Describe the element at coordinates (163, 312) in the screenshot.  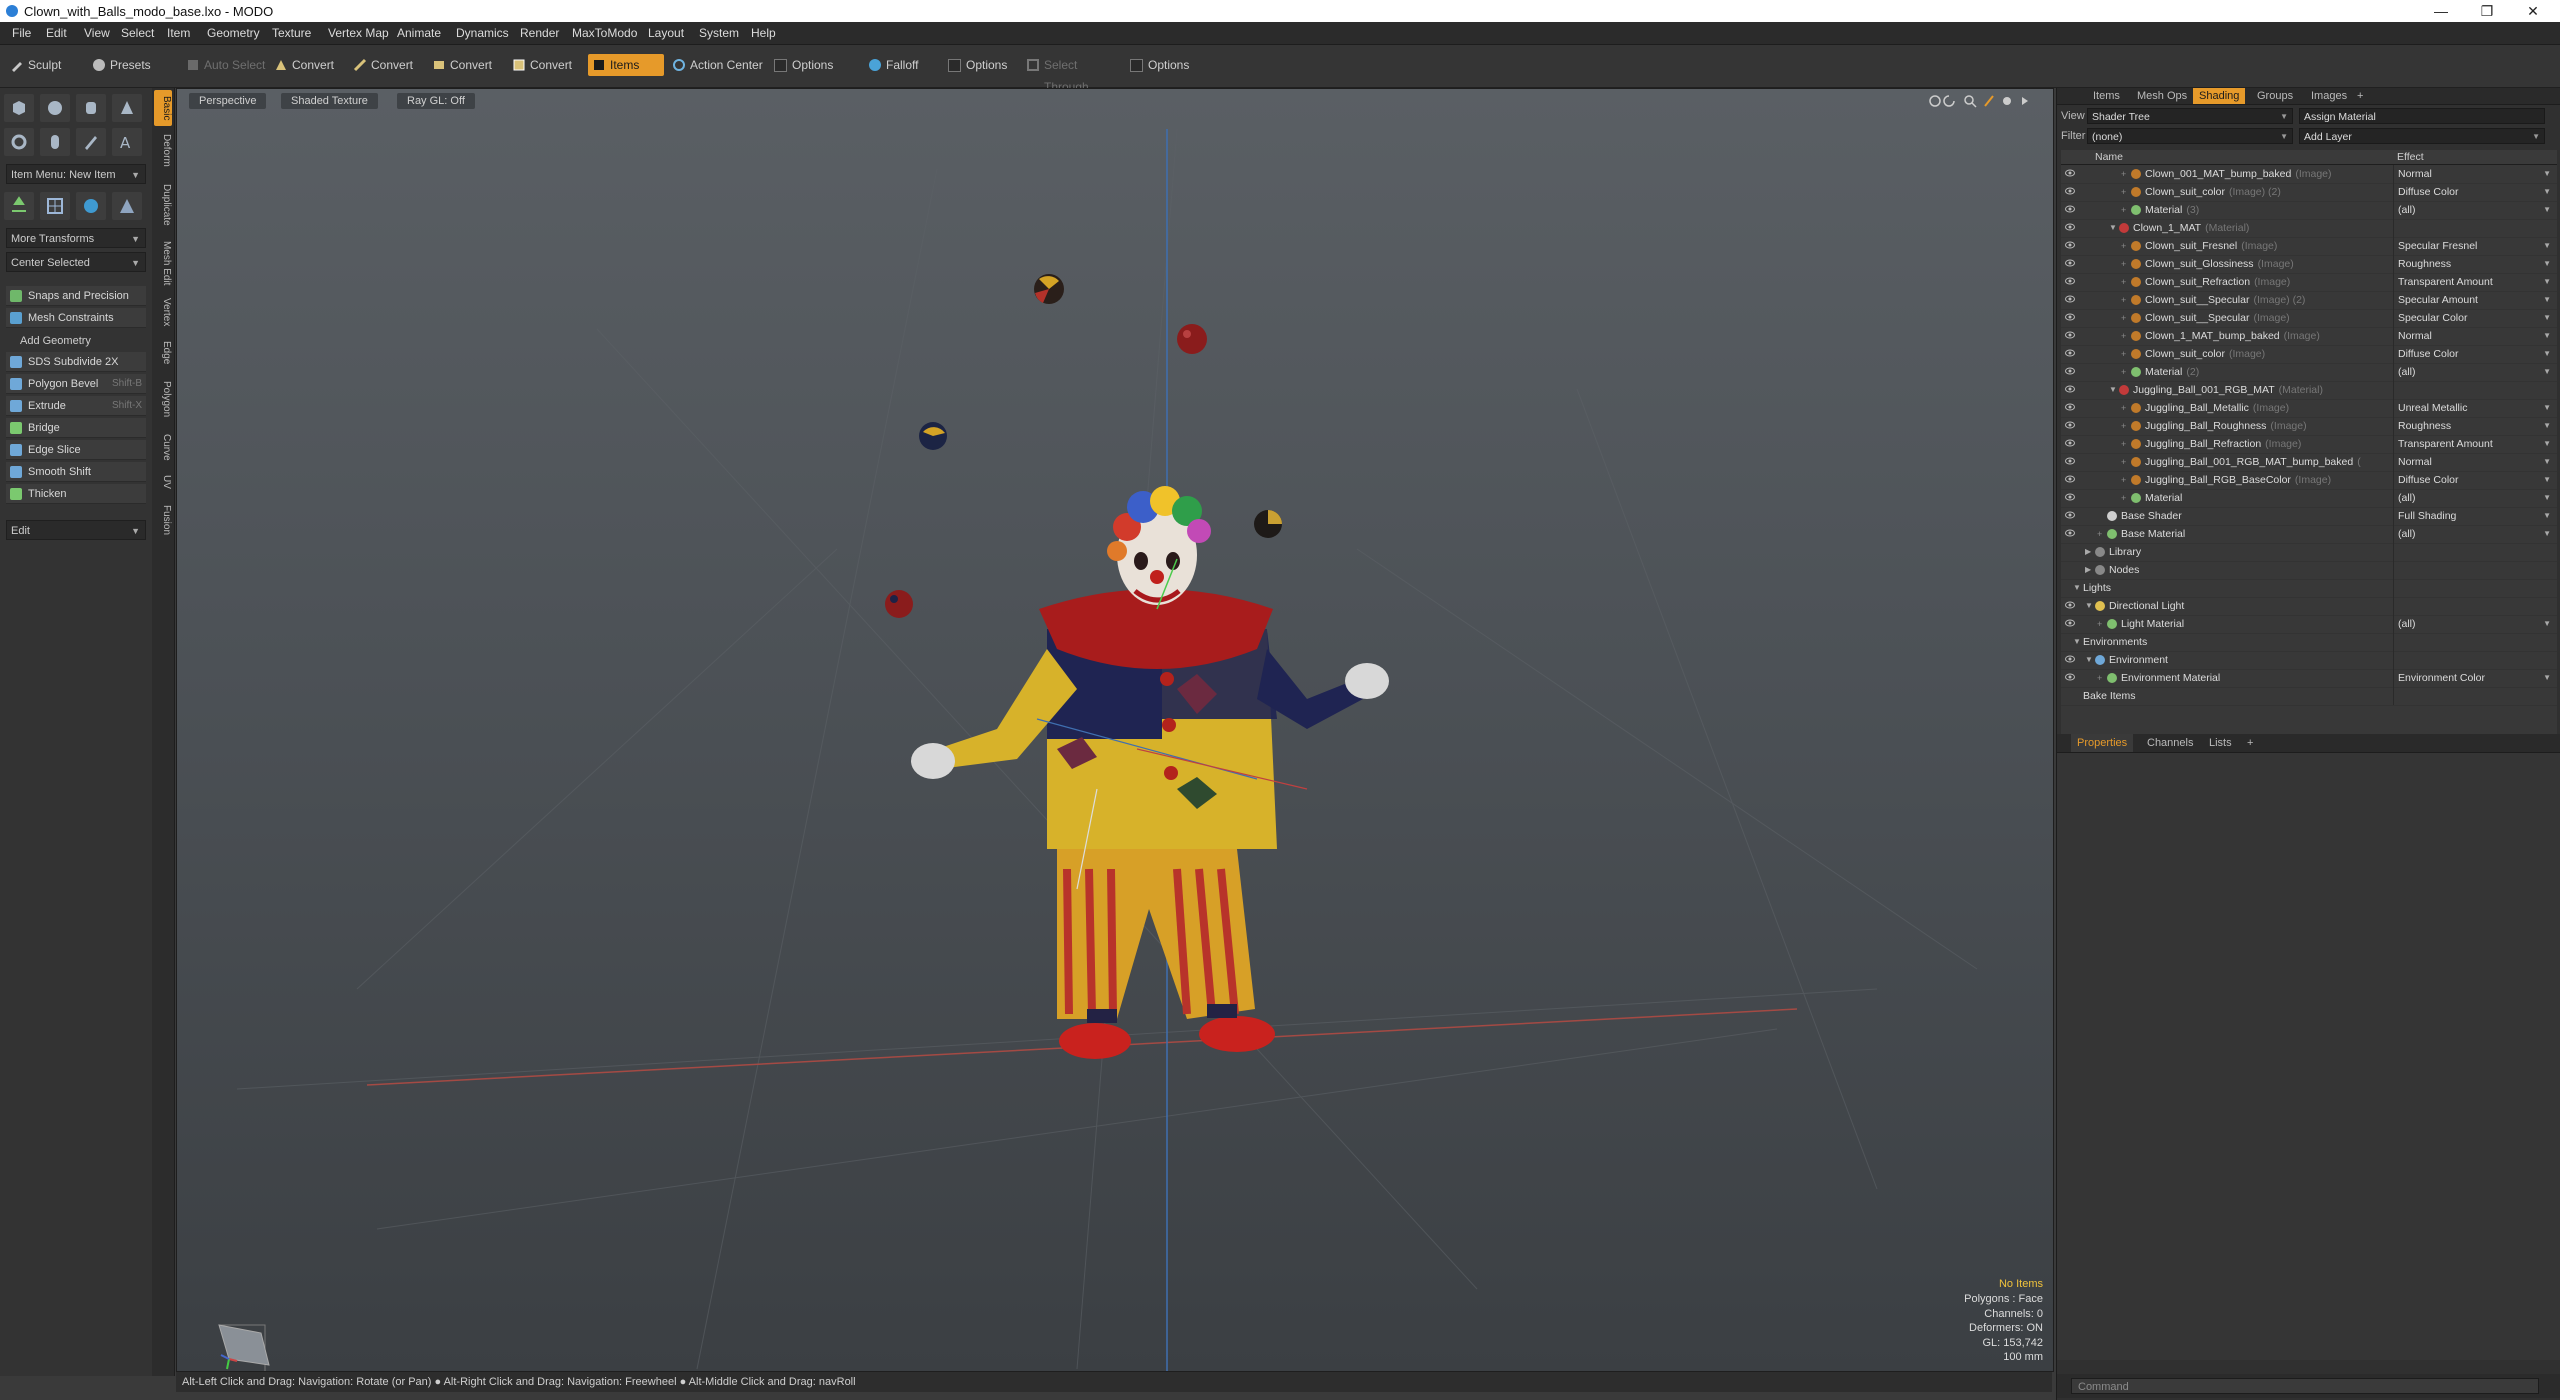
I see `tab-vertex: Vertex` at that location.